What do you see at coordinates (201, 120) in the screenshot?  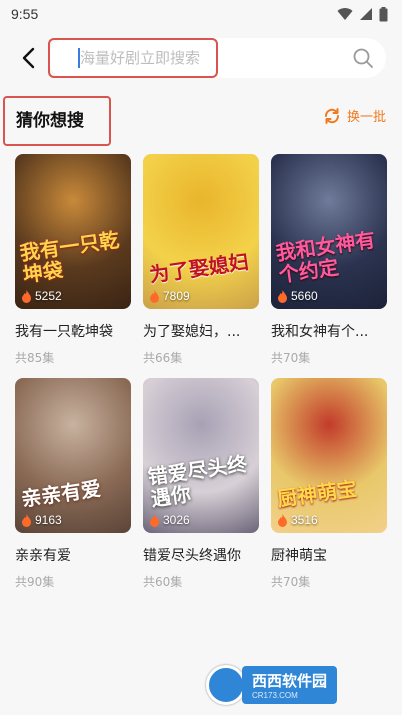 I see `suggestions-header: 猜你想搜 换一批` at bounding box center [201, 120].